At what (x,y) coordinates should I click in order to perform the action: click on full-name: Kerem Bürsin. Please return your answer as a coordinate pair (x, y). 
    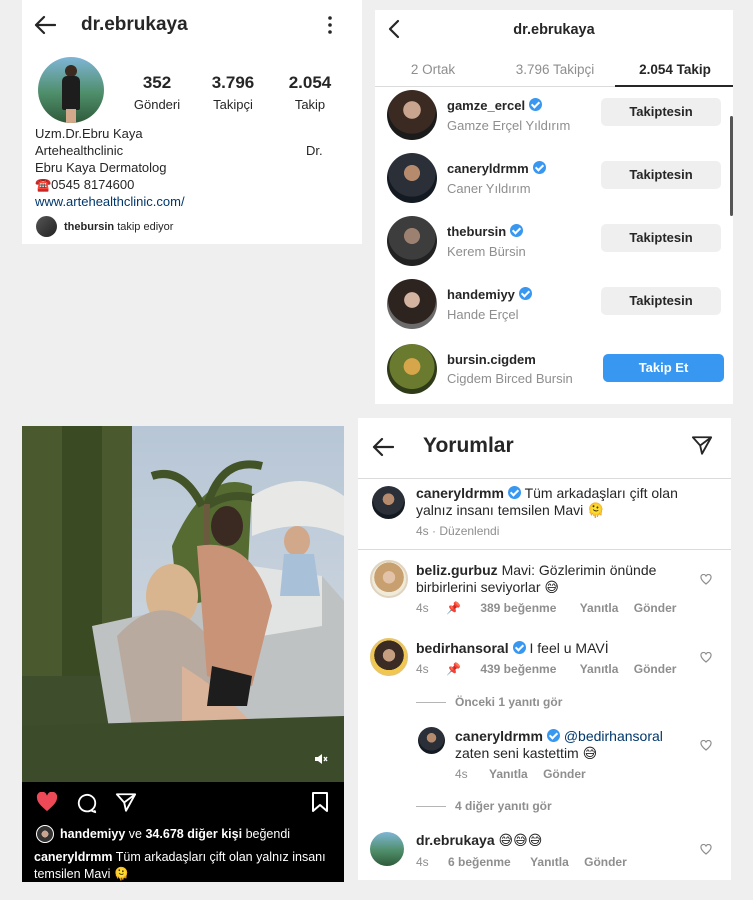
    Looking at the image, I should click on (486, 251).